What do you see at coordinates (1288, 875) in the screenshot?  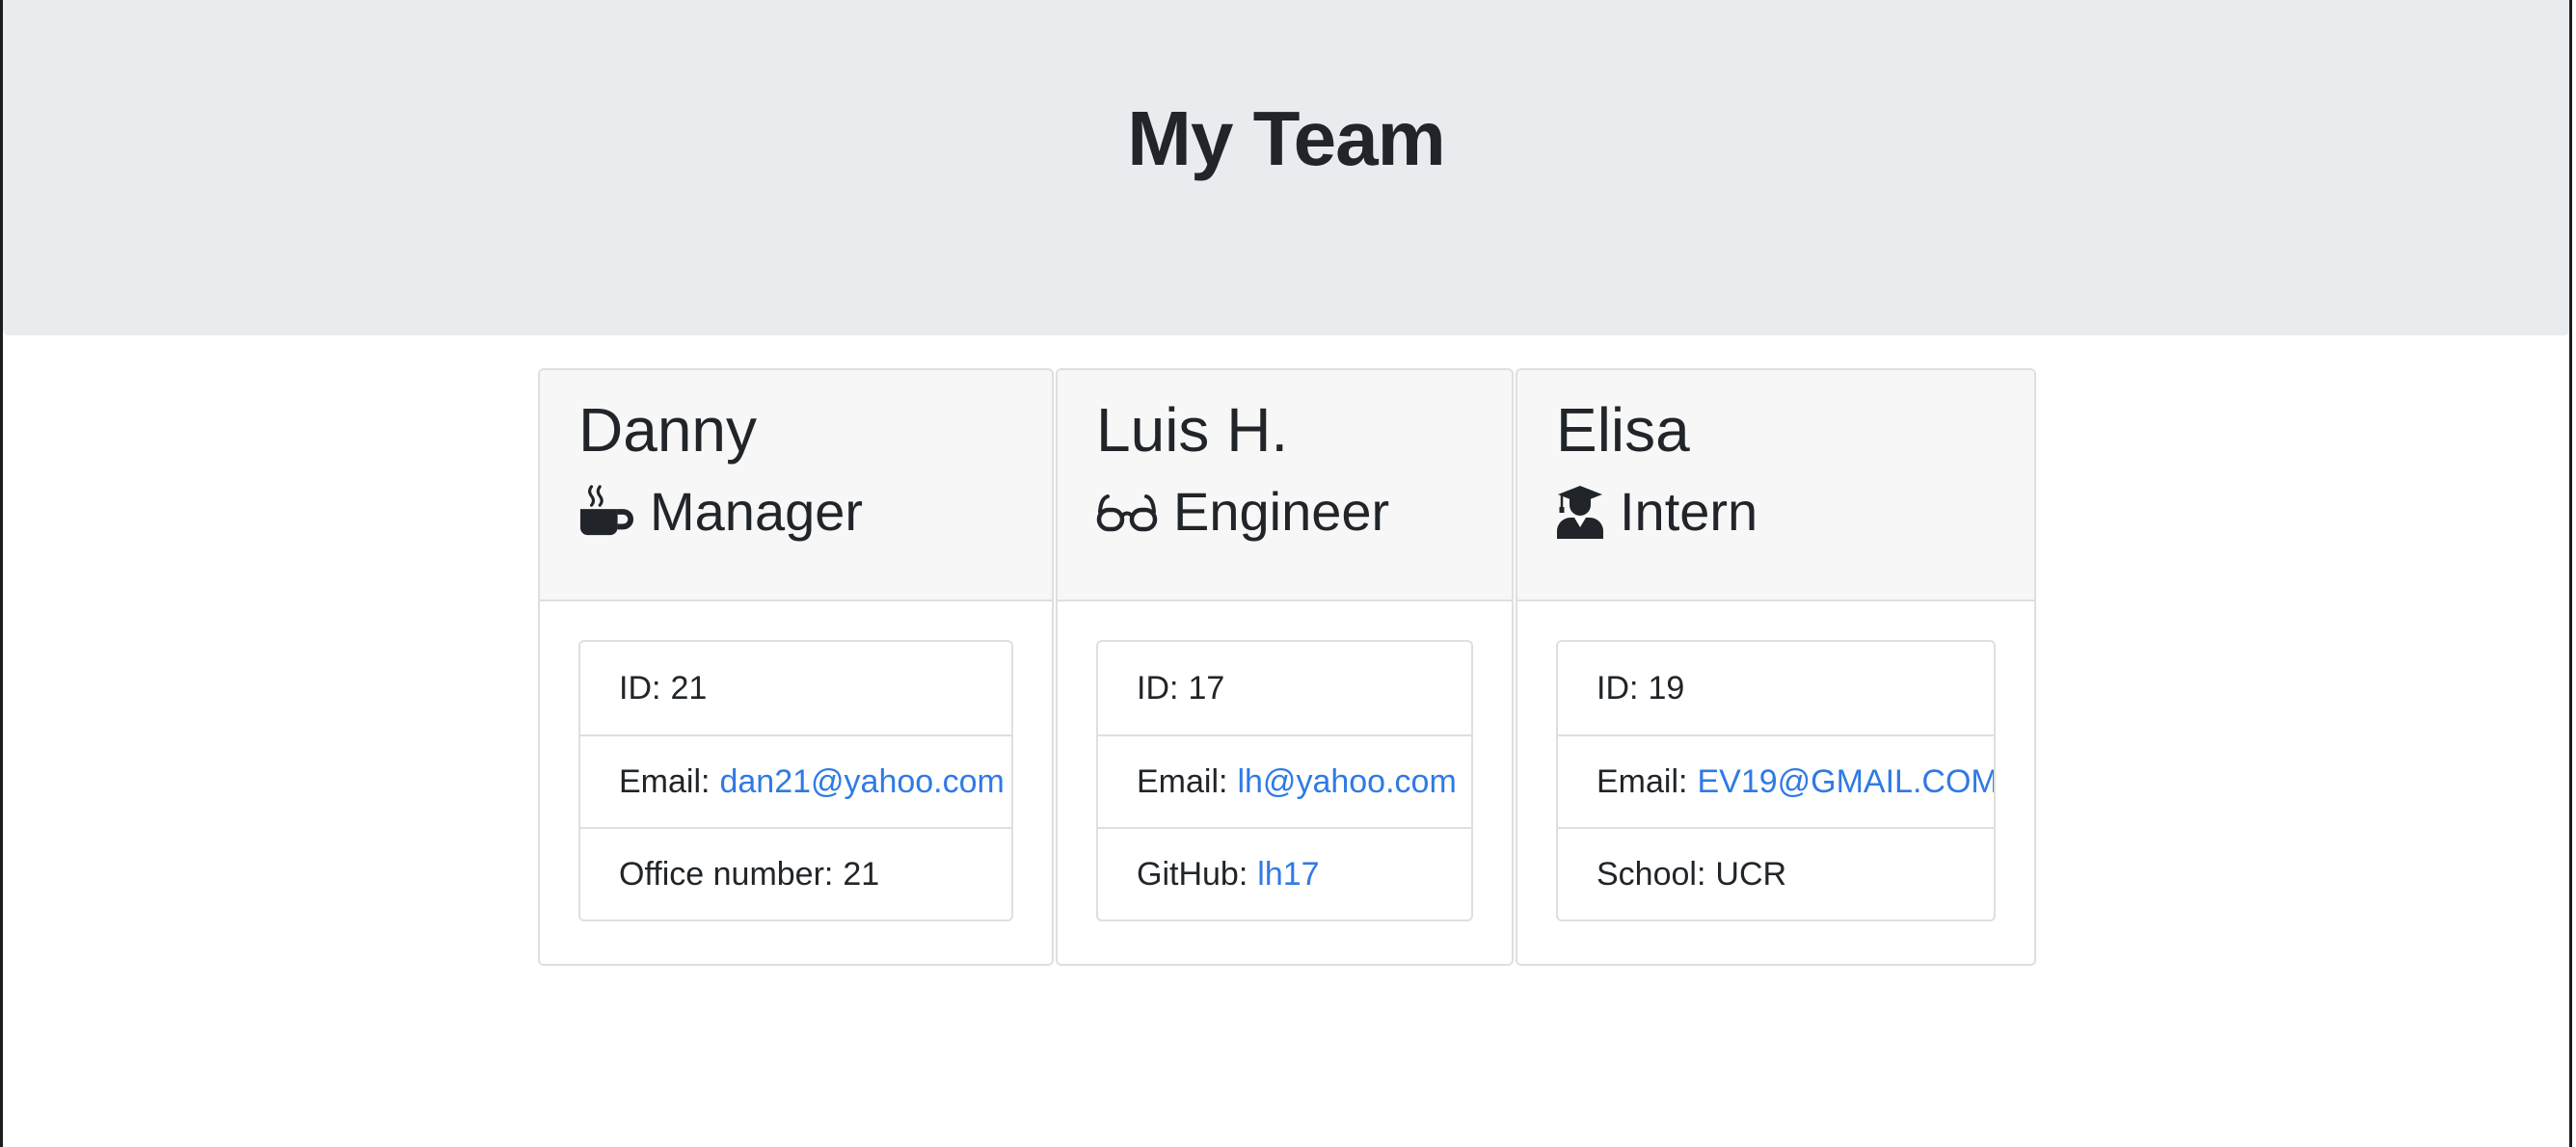 I see `github-link: lh17` at bounding box center [1288, 875].